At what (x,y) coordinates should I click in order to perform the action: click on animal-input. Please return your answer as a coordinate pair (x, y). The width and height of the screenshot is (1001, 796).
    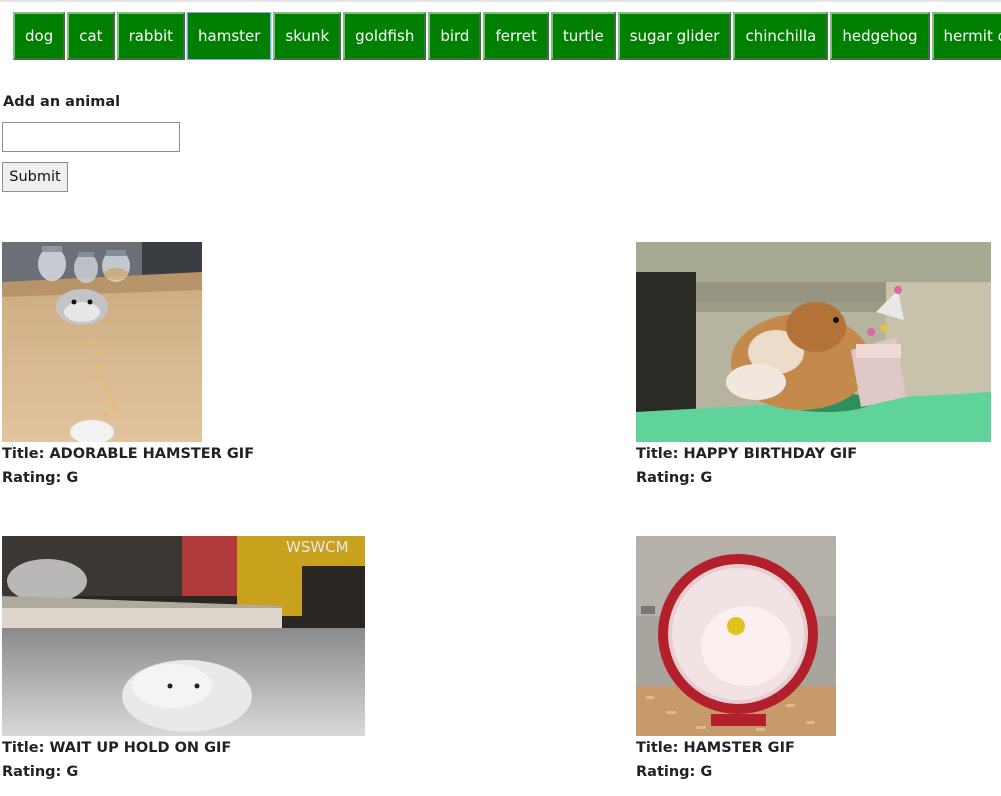
    Looking at the image, I should click on (91, 137).